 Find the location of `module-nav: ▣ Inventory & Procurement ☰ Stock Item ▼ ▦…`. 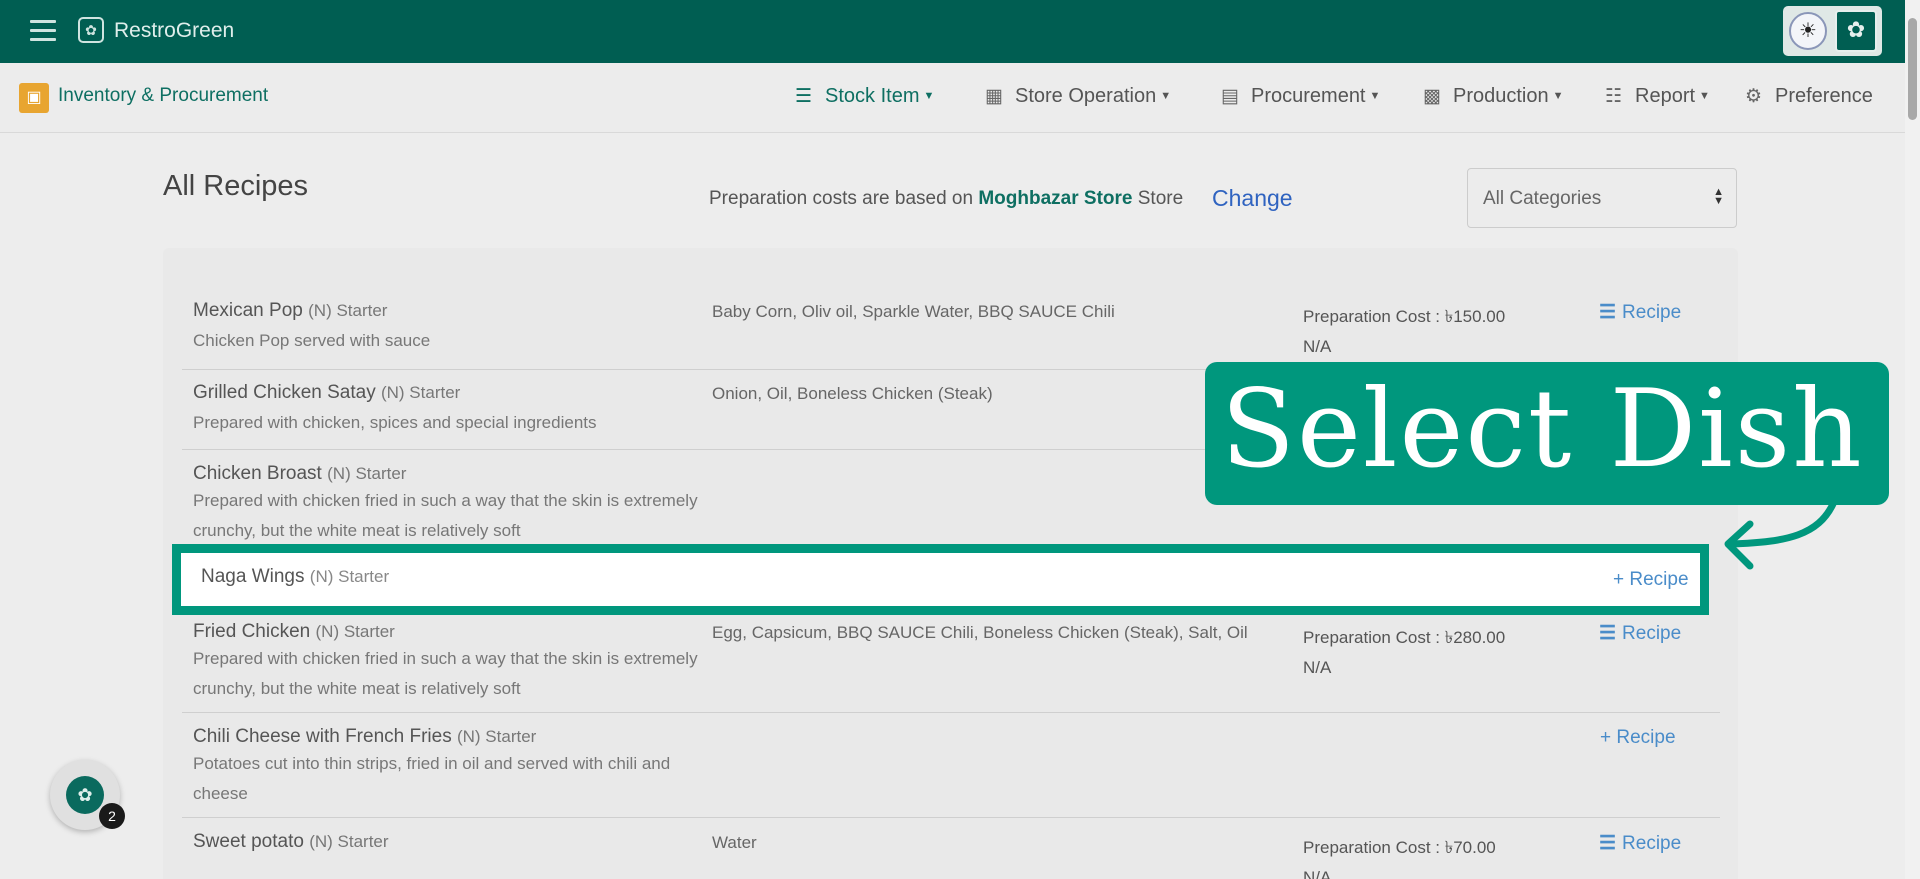

module-nav: ▣ Inventory & Procurement ☰ Stock Item ▼ ▦… is located at coordinates (952, 98).